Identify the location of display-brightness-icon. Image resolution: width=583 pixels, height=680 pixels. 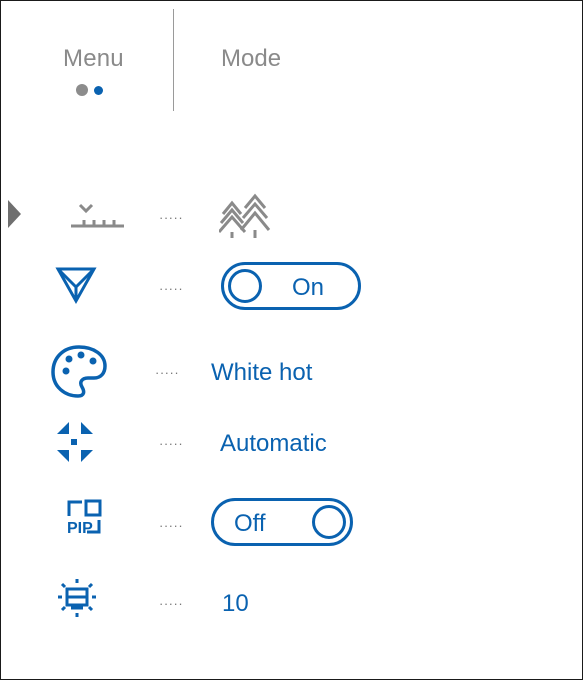
(91, 604).